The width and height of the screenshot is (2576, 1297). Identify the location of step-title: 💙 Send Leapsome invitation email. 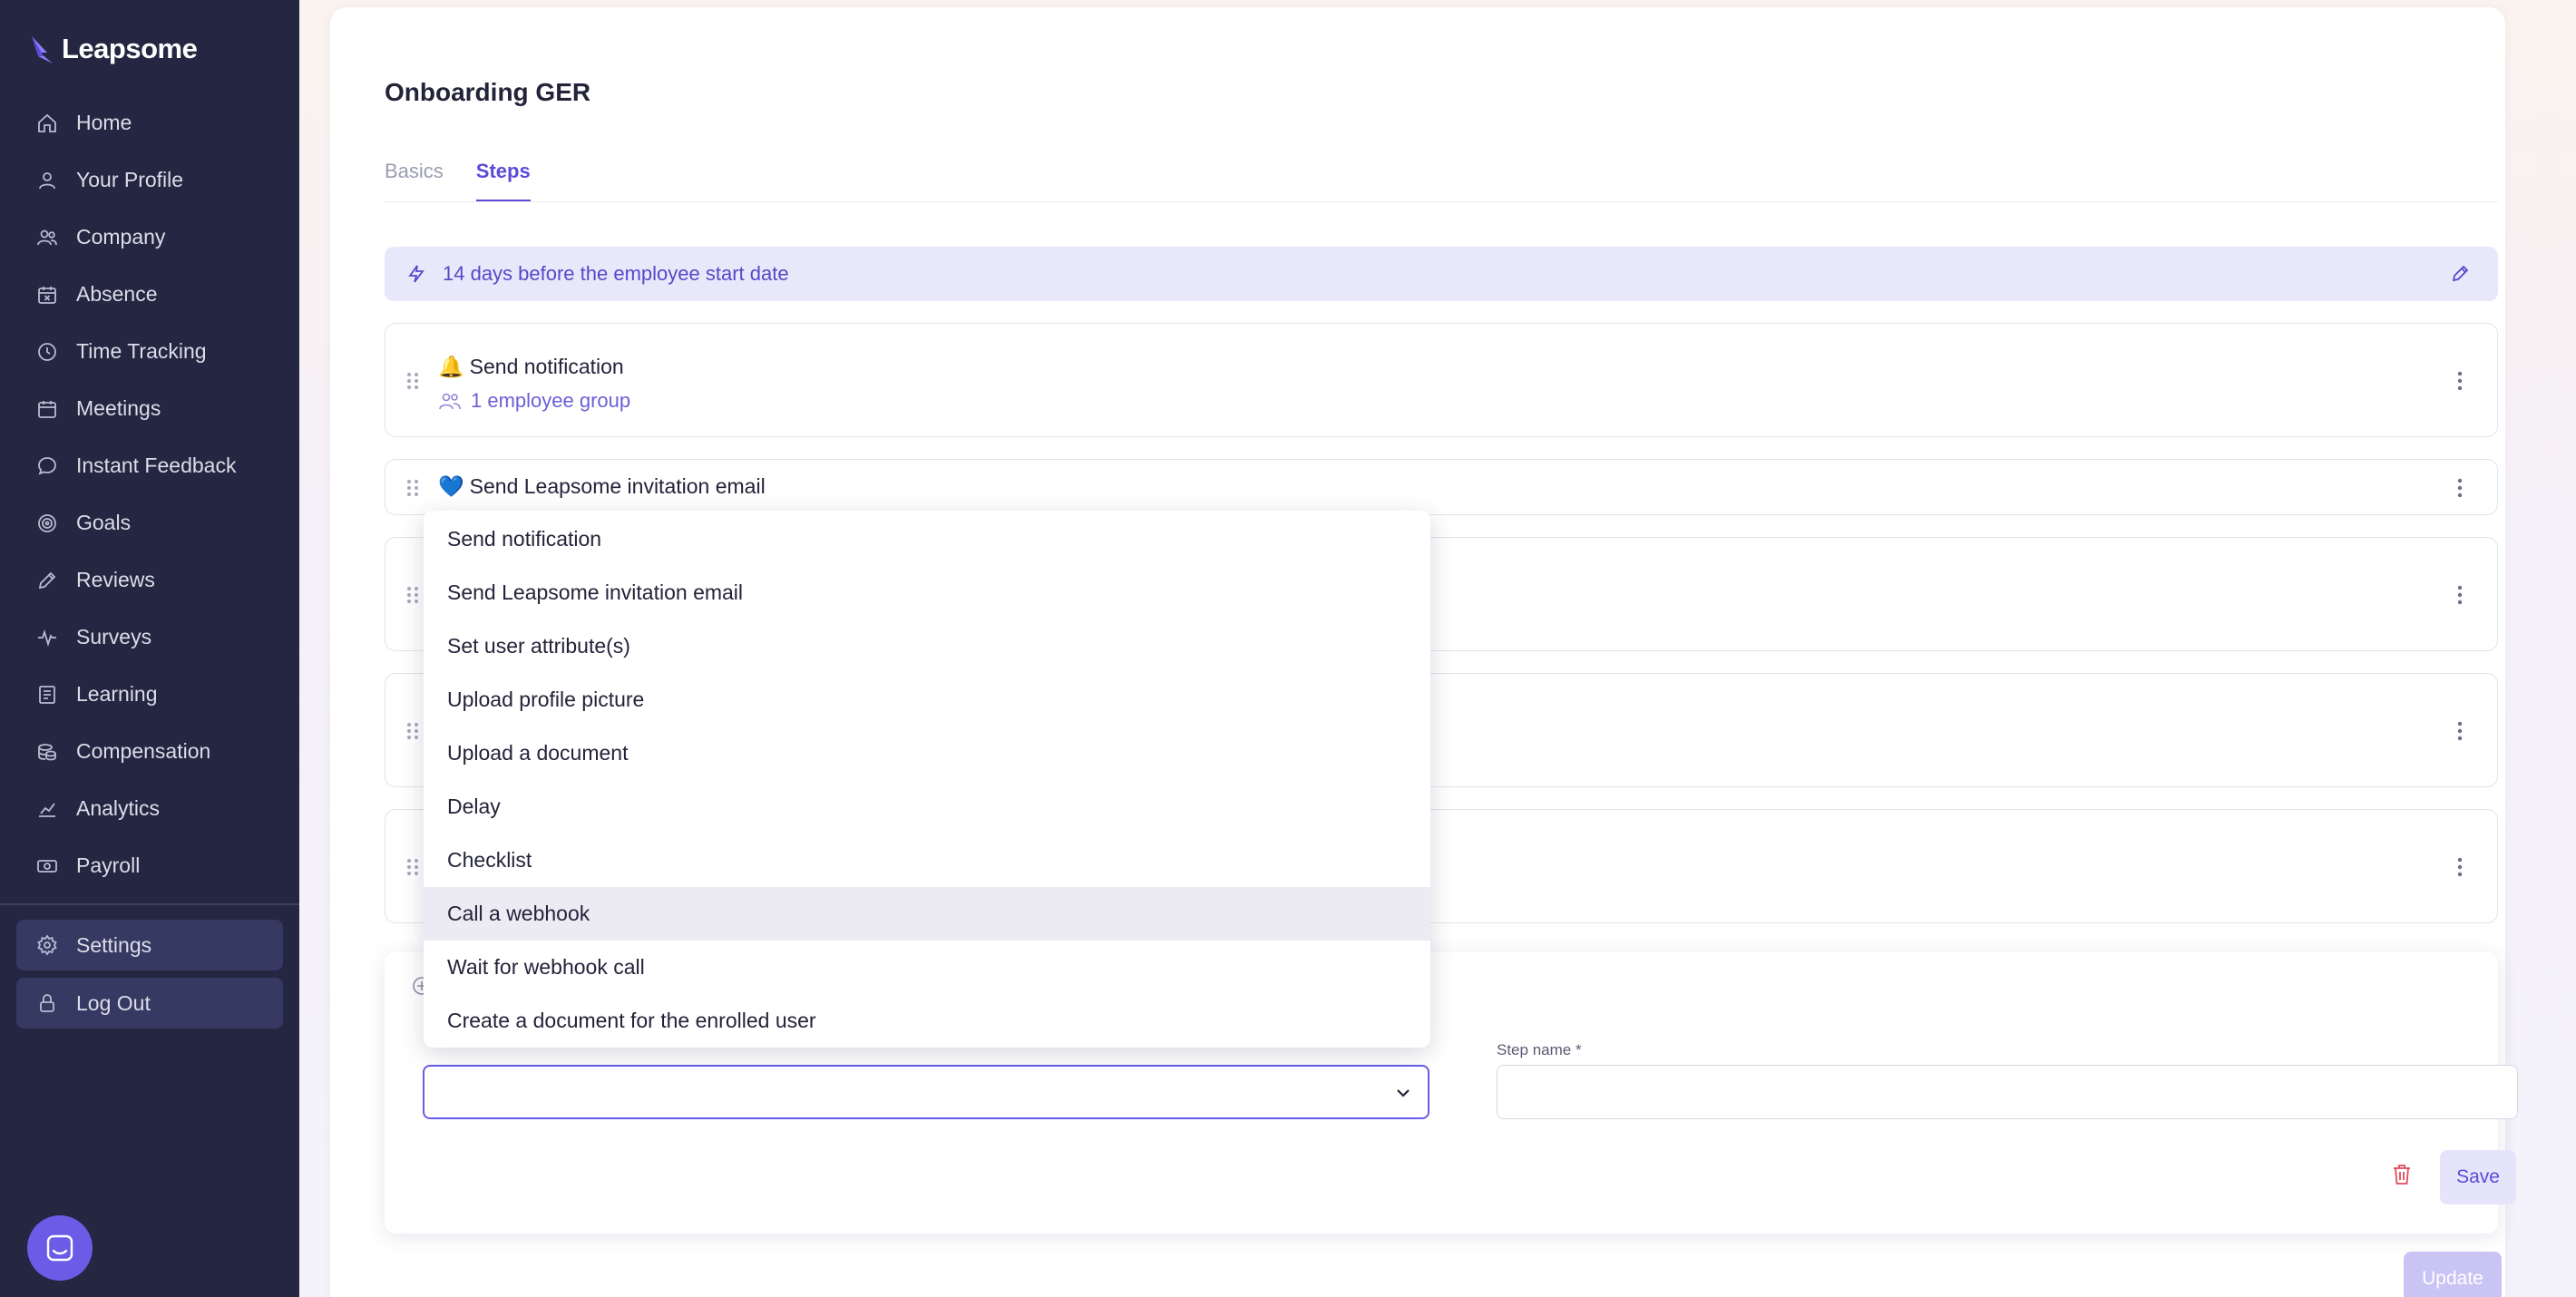
(602, 486).